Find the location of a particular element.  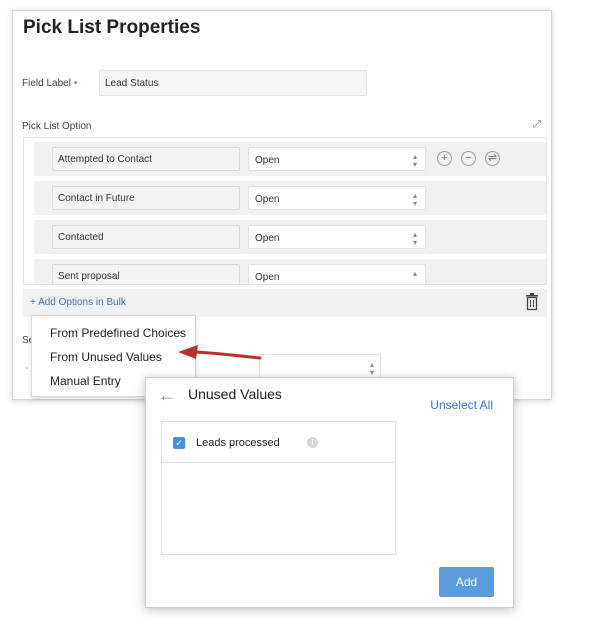

background-select: ▴ ▾ is located at coordinates (320, 366).